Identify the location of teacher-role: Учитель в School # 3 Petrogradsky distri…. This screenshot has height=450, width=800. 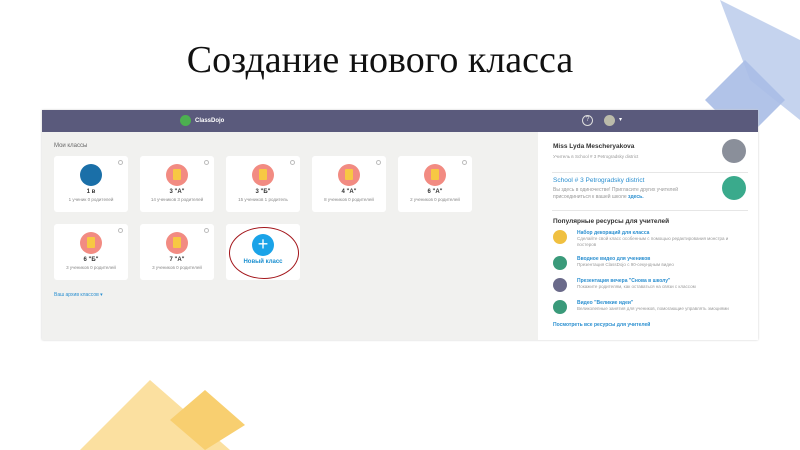
(596, 156).